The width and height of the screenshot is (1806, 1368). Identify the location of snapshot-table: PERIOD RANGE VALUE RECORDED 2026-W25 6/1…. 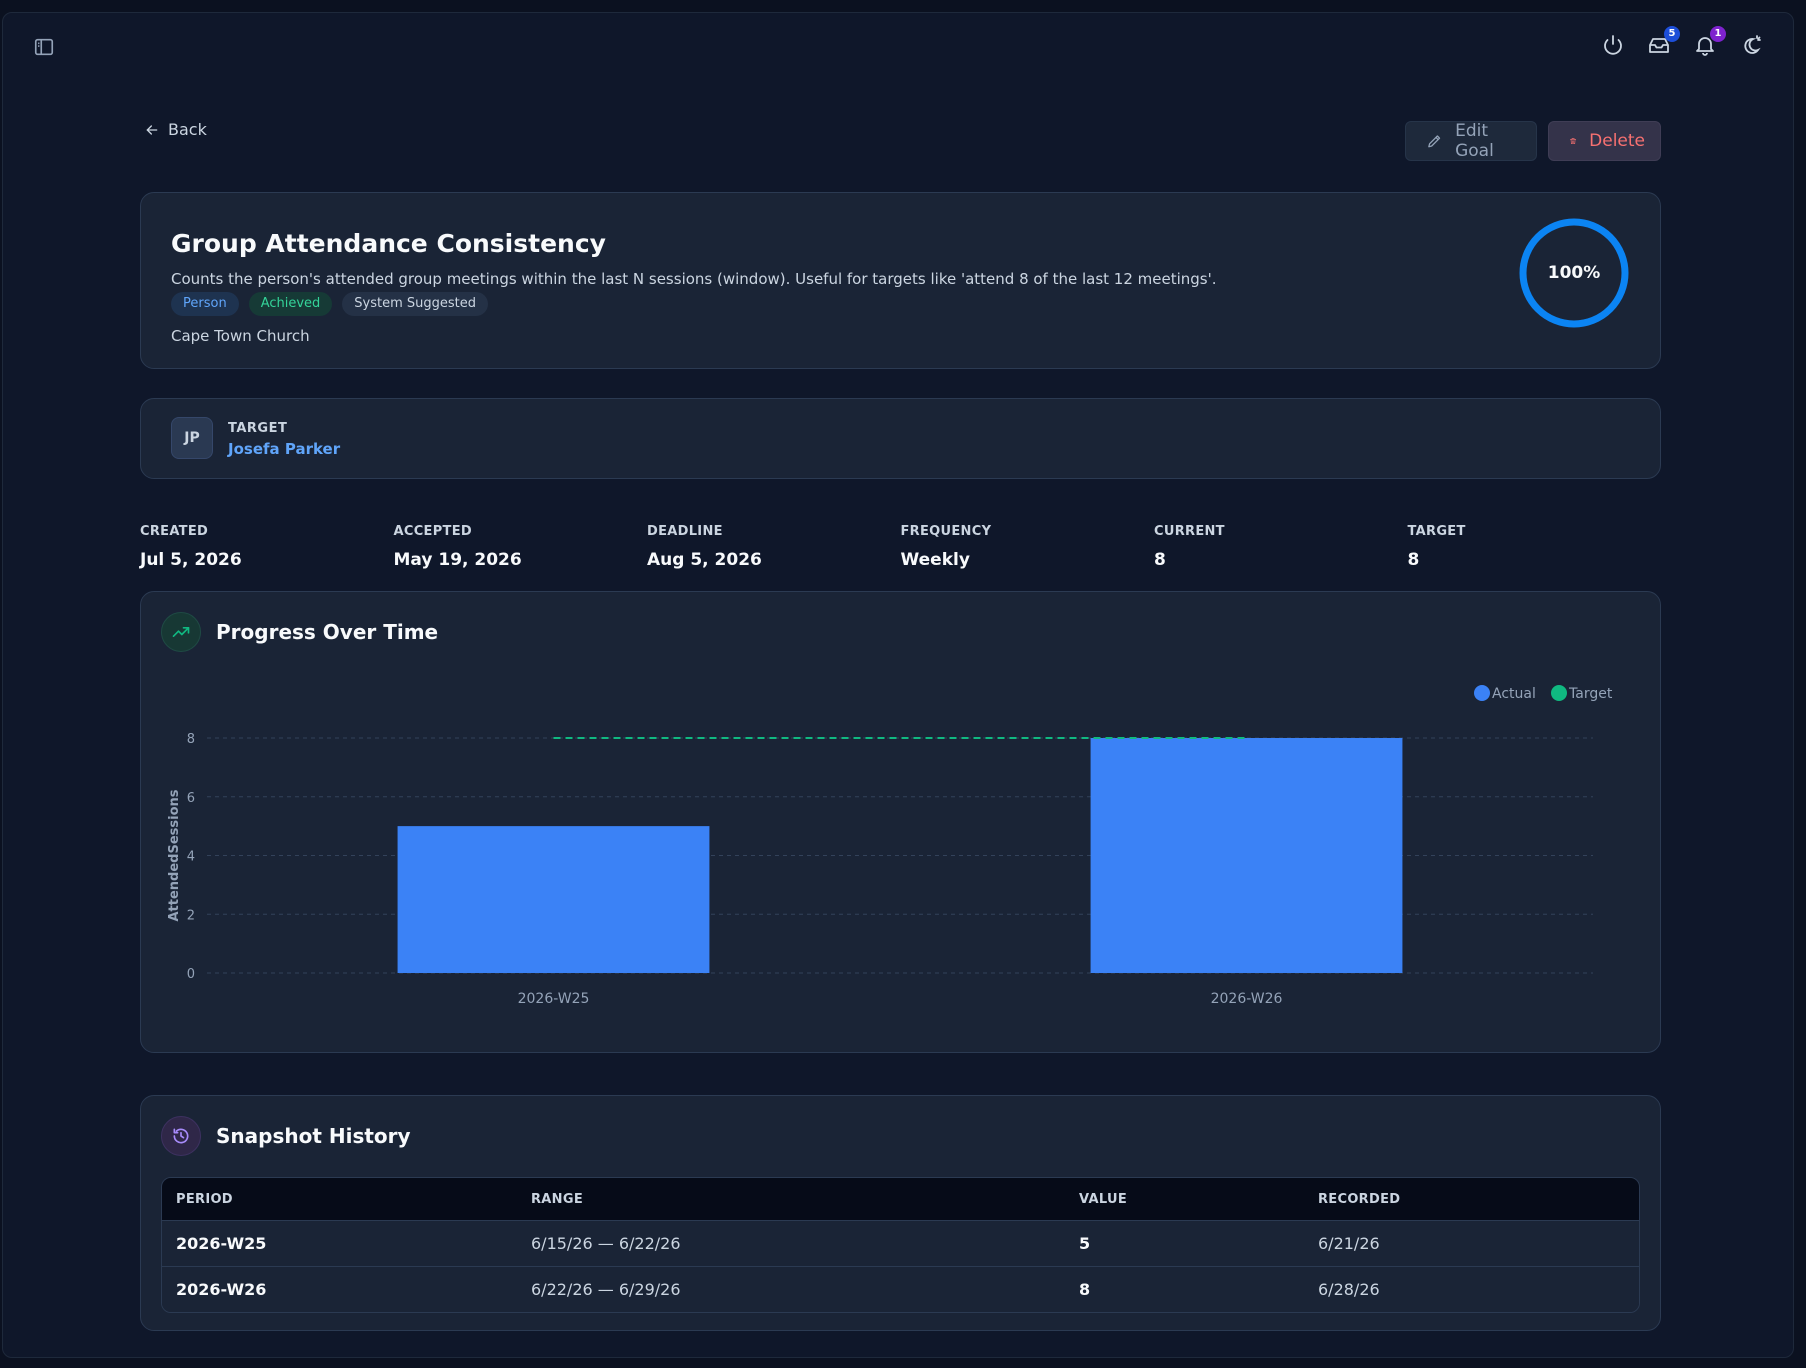
(900, 1245).